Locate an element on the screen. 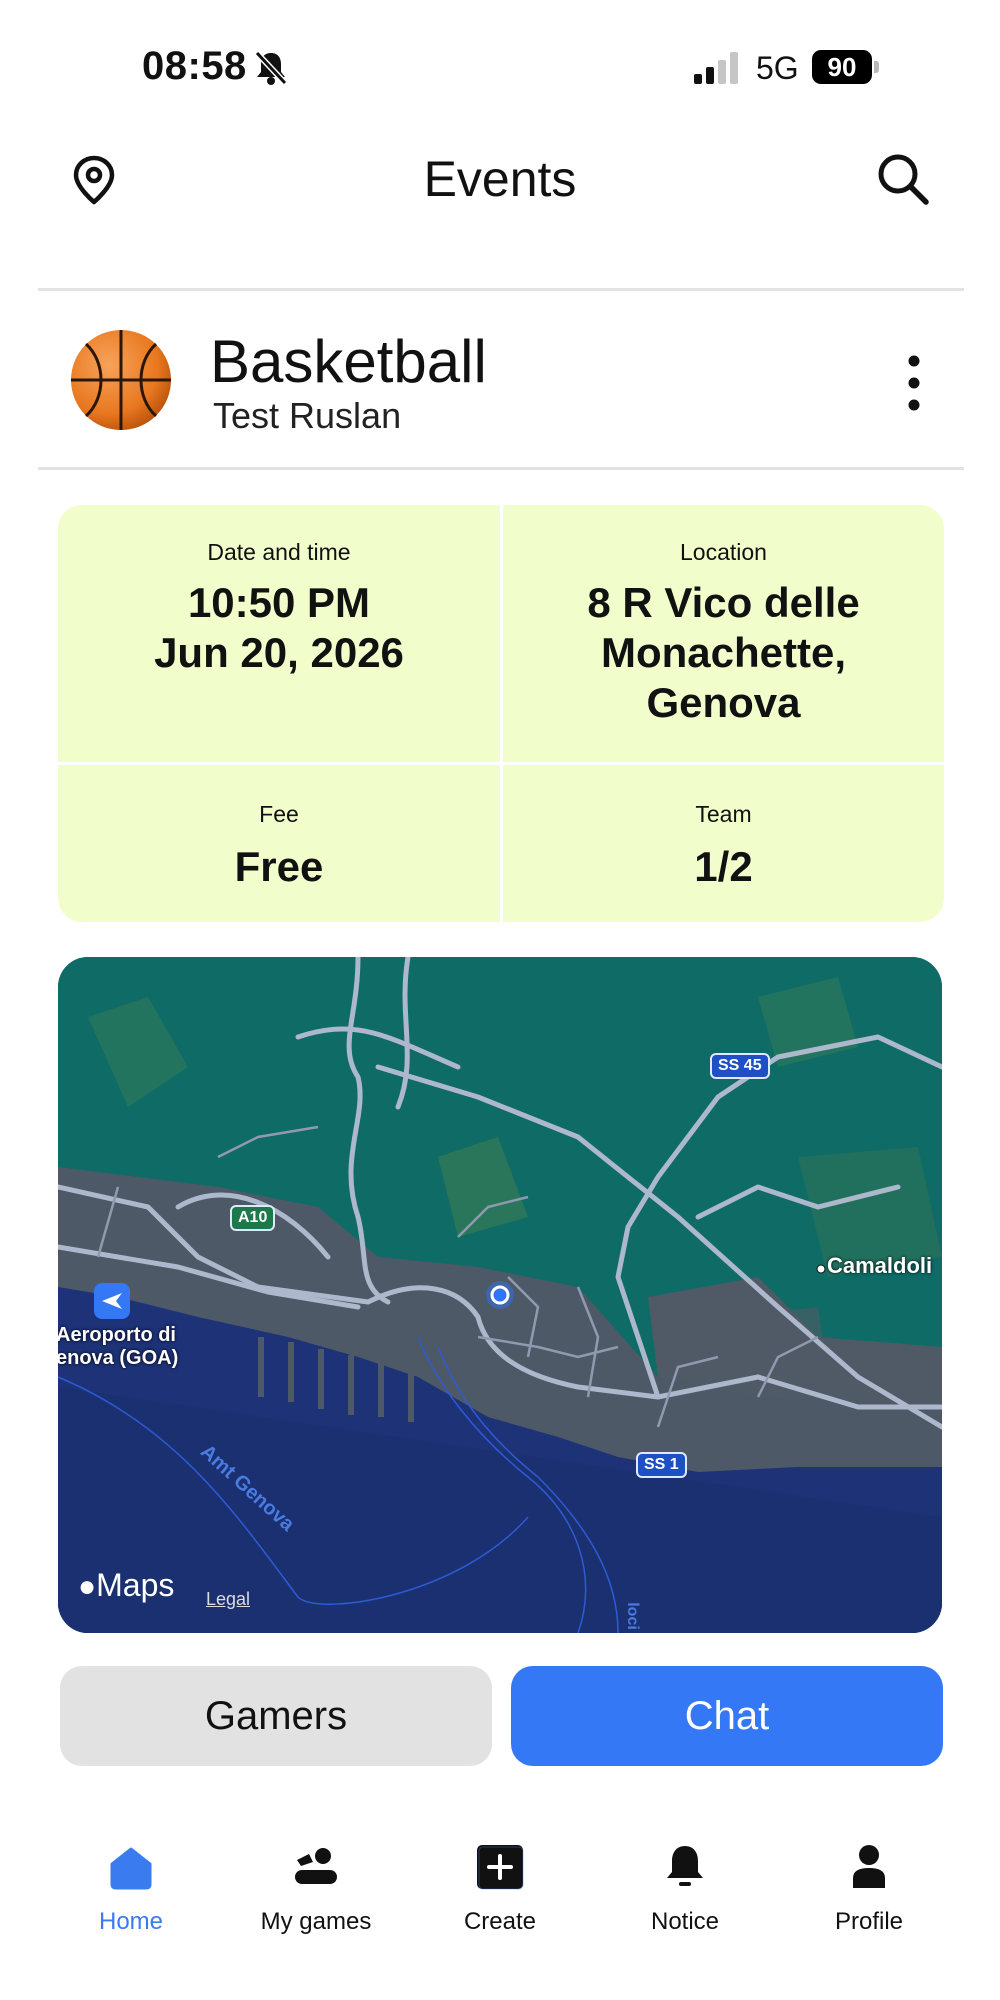 This screenshot has height=2000, width=1000. signal-icon is located at coordinates (716, 68).